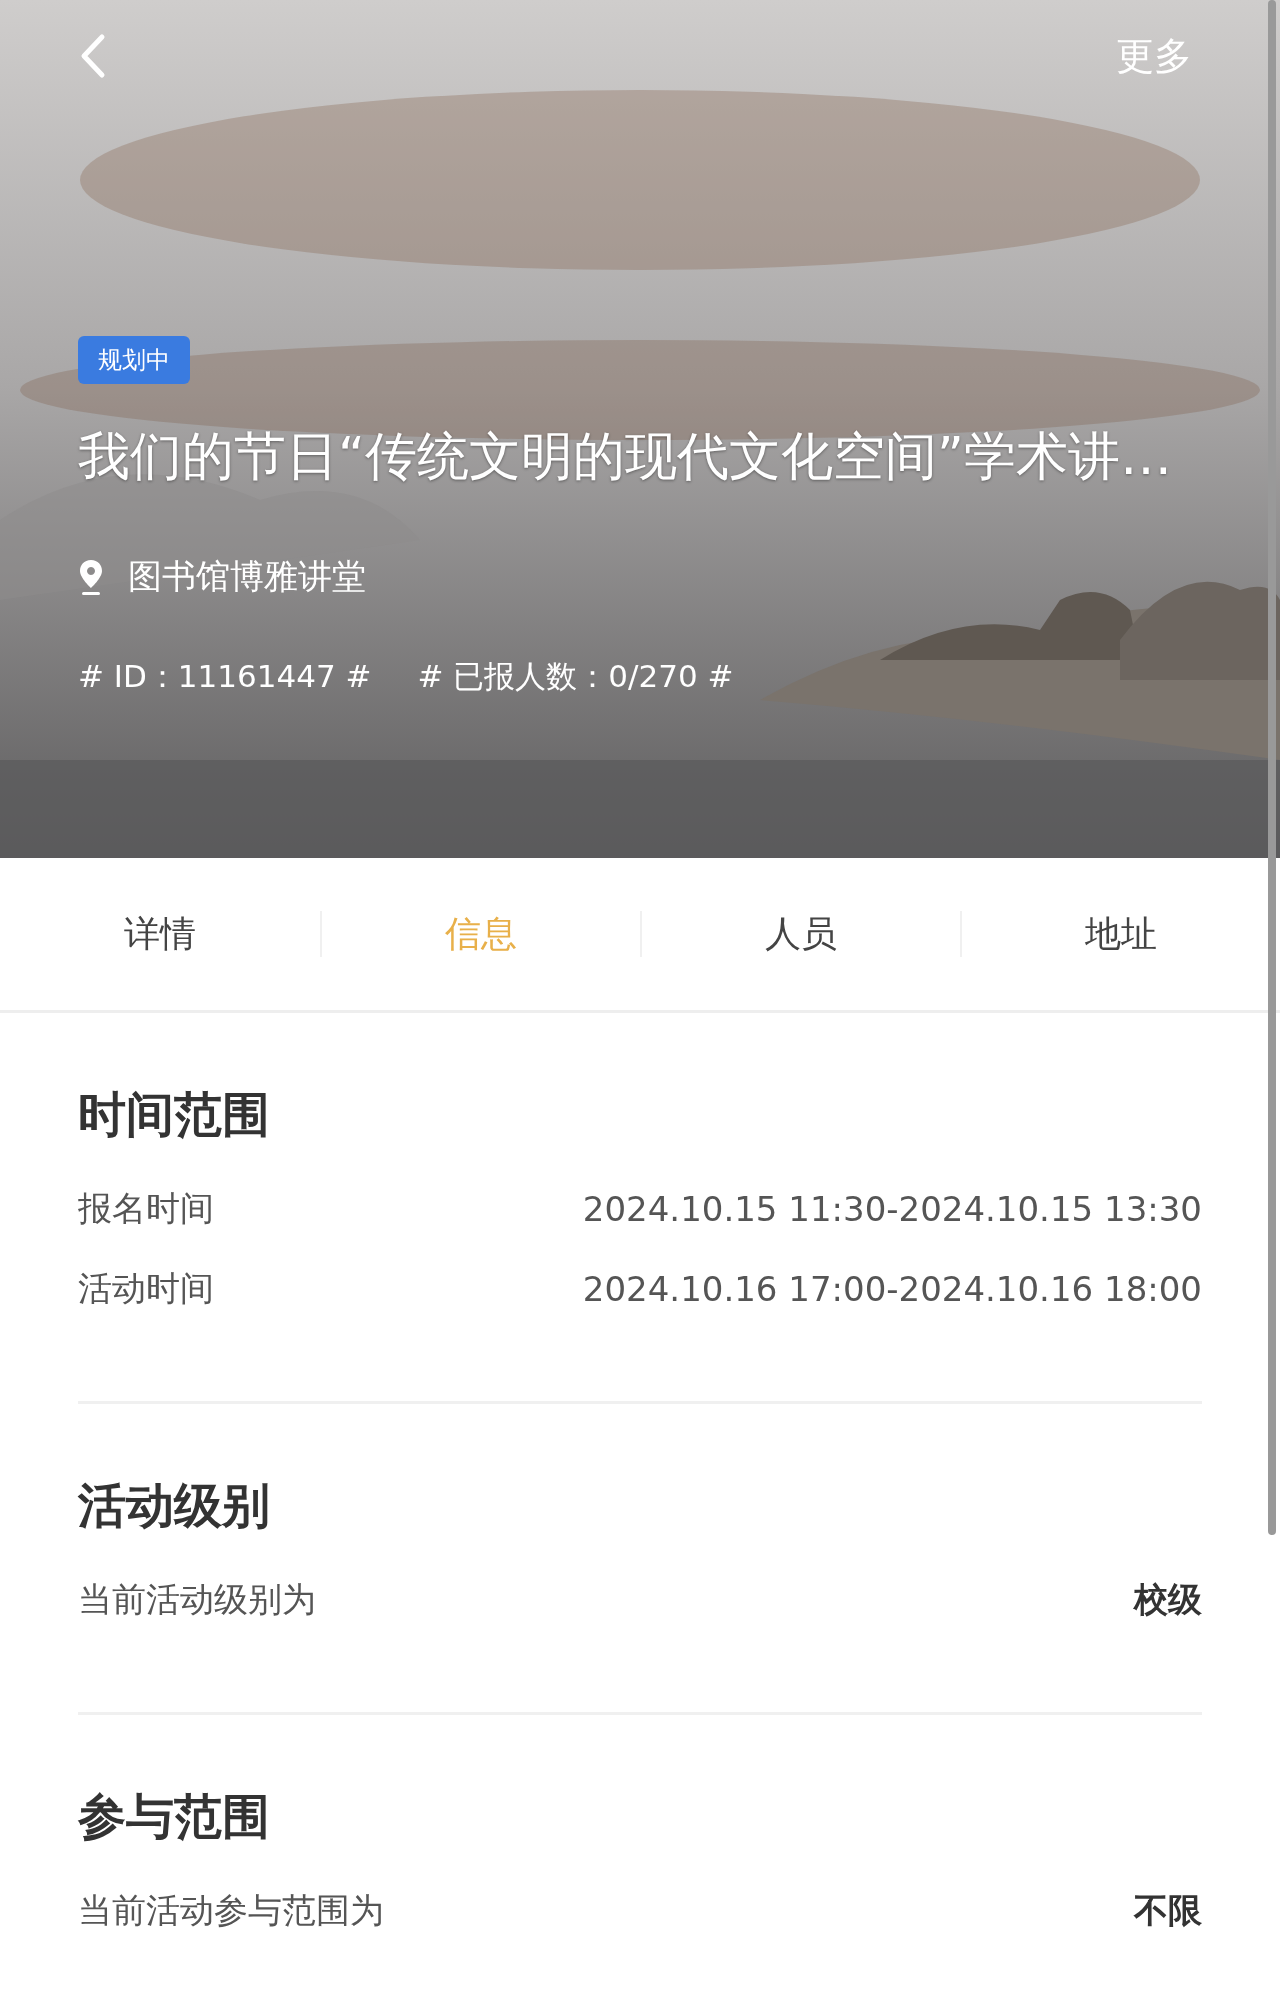 This screenshot has height=1998, width=1280. What do you see at coordinates (892, 1209) in the screenshot?
I see `field-value: 2024.10.15 11:30-2024.10.15 13:30` at bounding box center [892, 1209].